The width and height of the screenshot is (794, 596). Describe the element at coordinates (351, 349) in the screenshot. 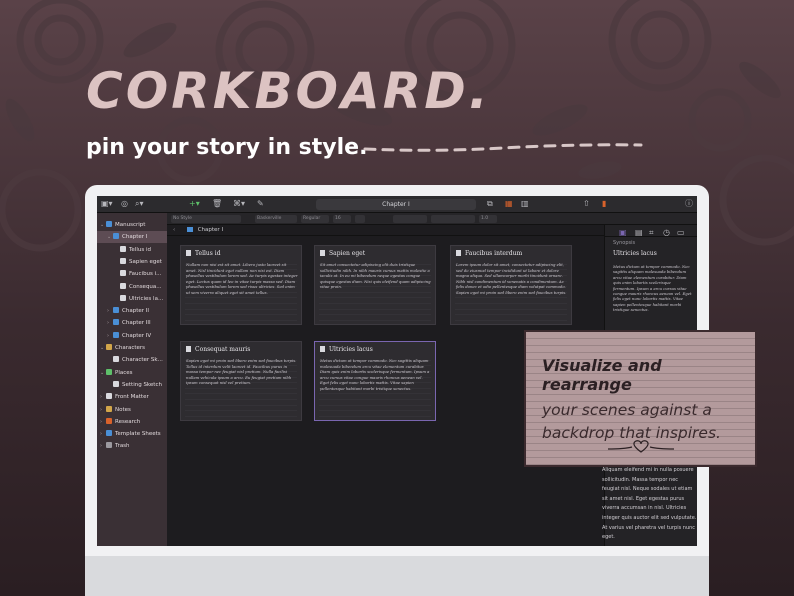

I see `card-title-text: Ultricies lacus` at that location.